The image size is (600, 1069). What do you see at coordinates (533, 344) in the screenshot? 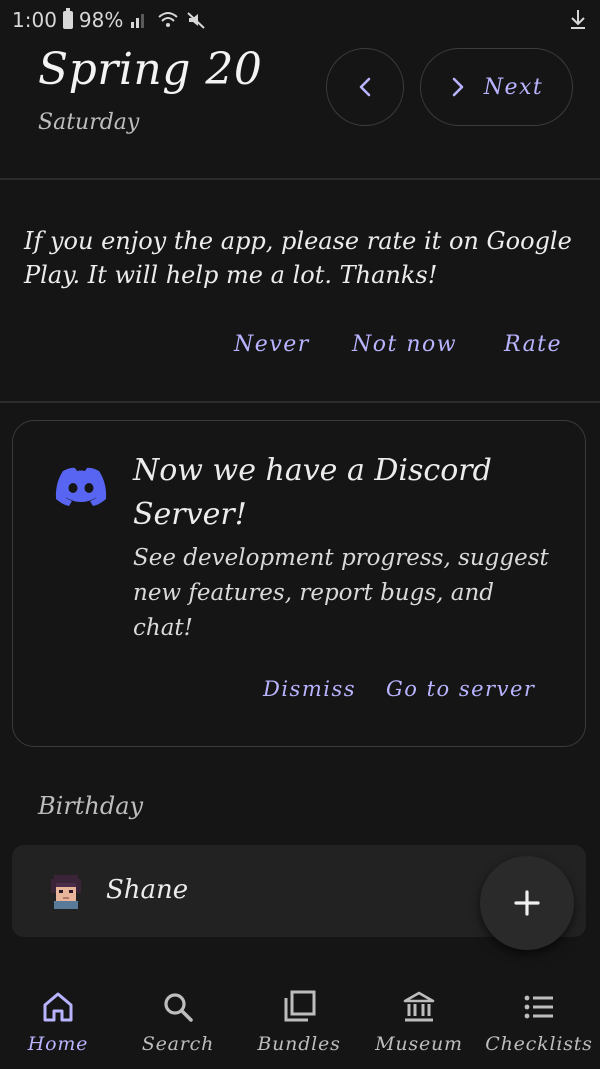
I see `rate-button: Rate` at bounding box center [533, 344].